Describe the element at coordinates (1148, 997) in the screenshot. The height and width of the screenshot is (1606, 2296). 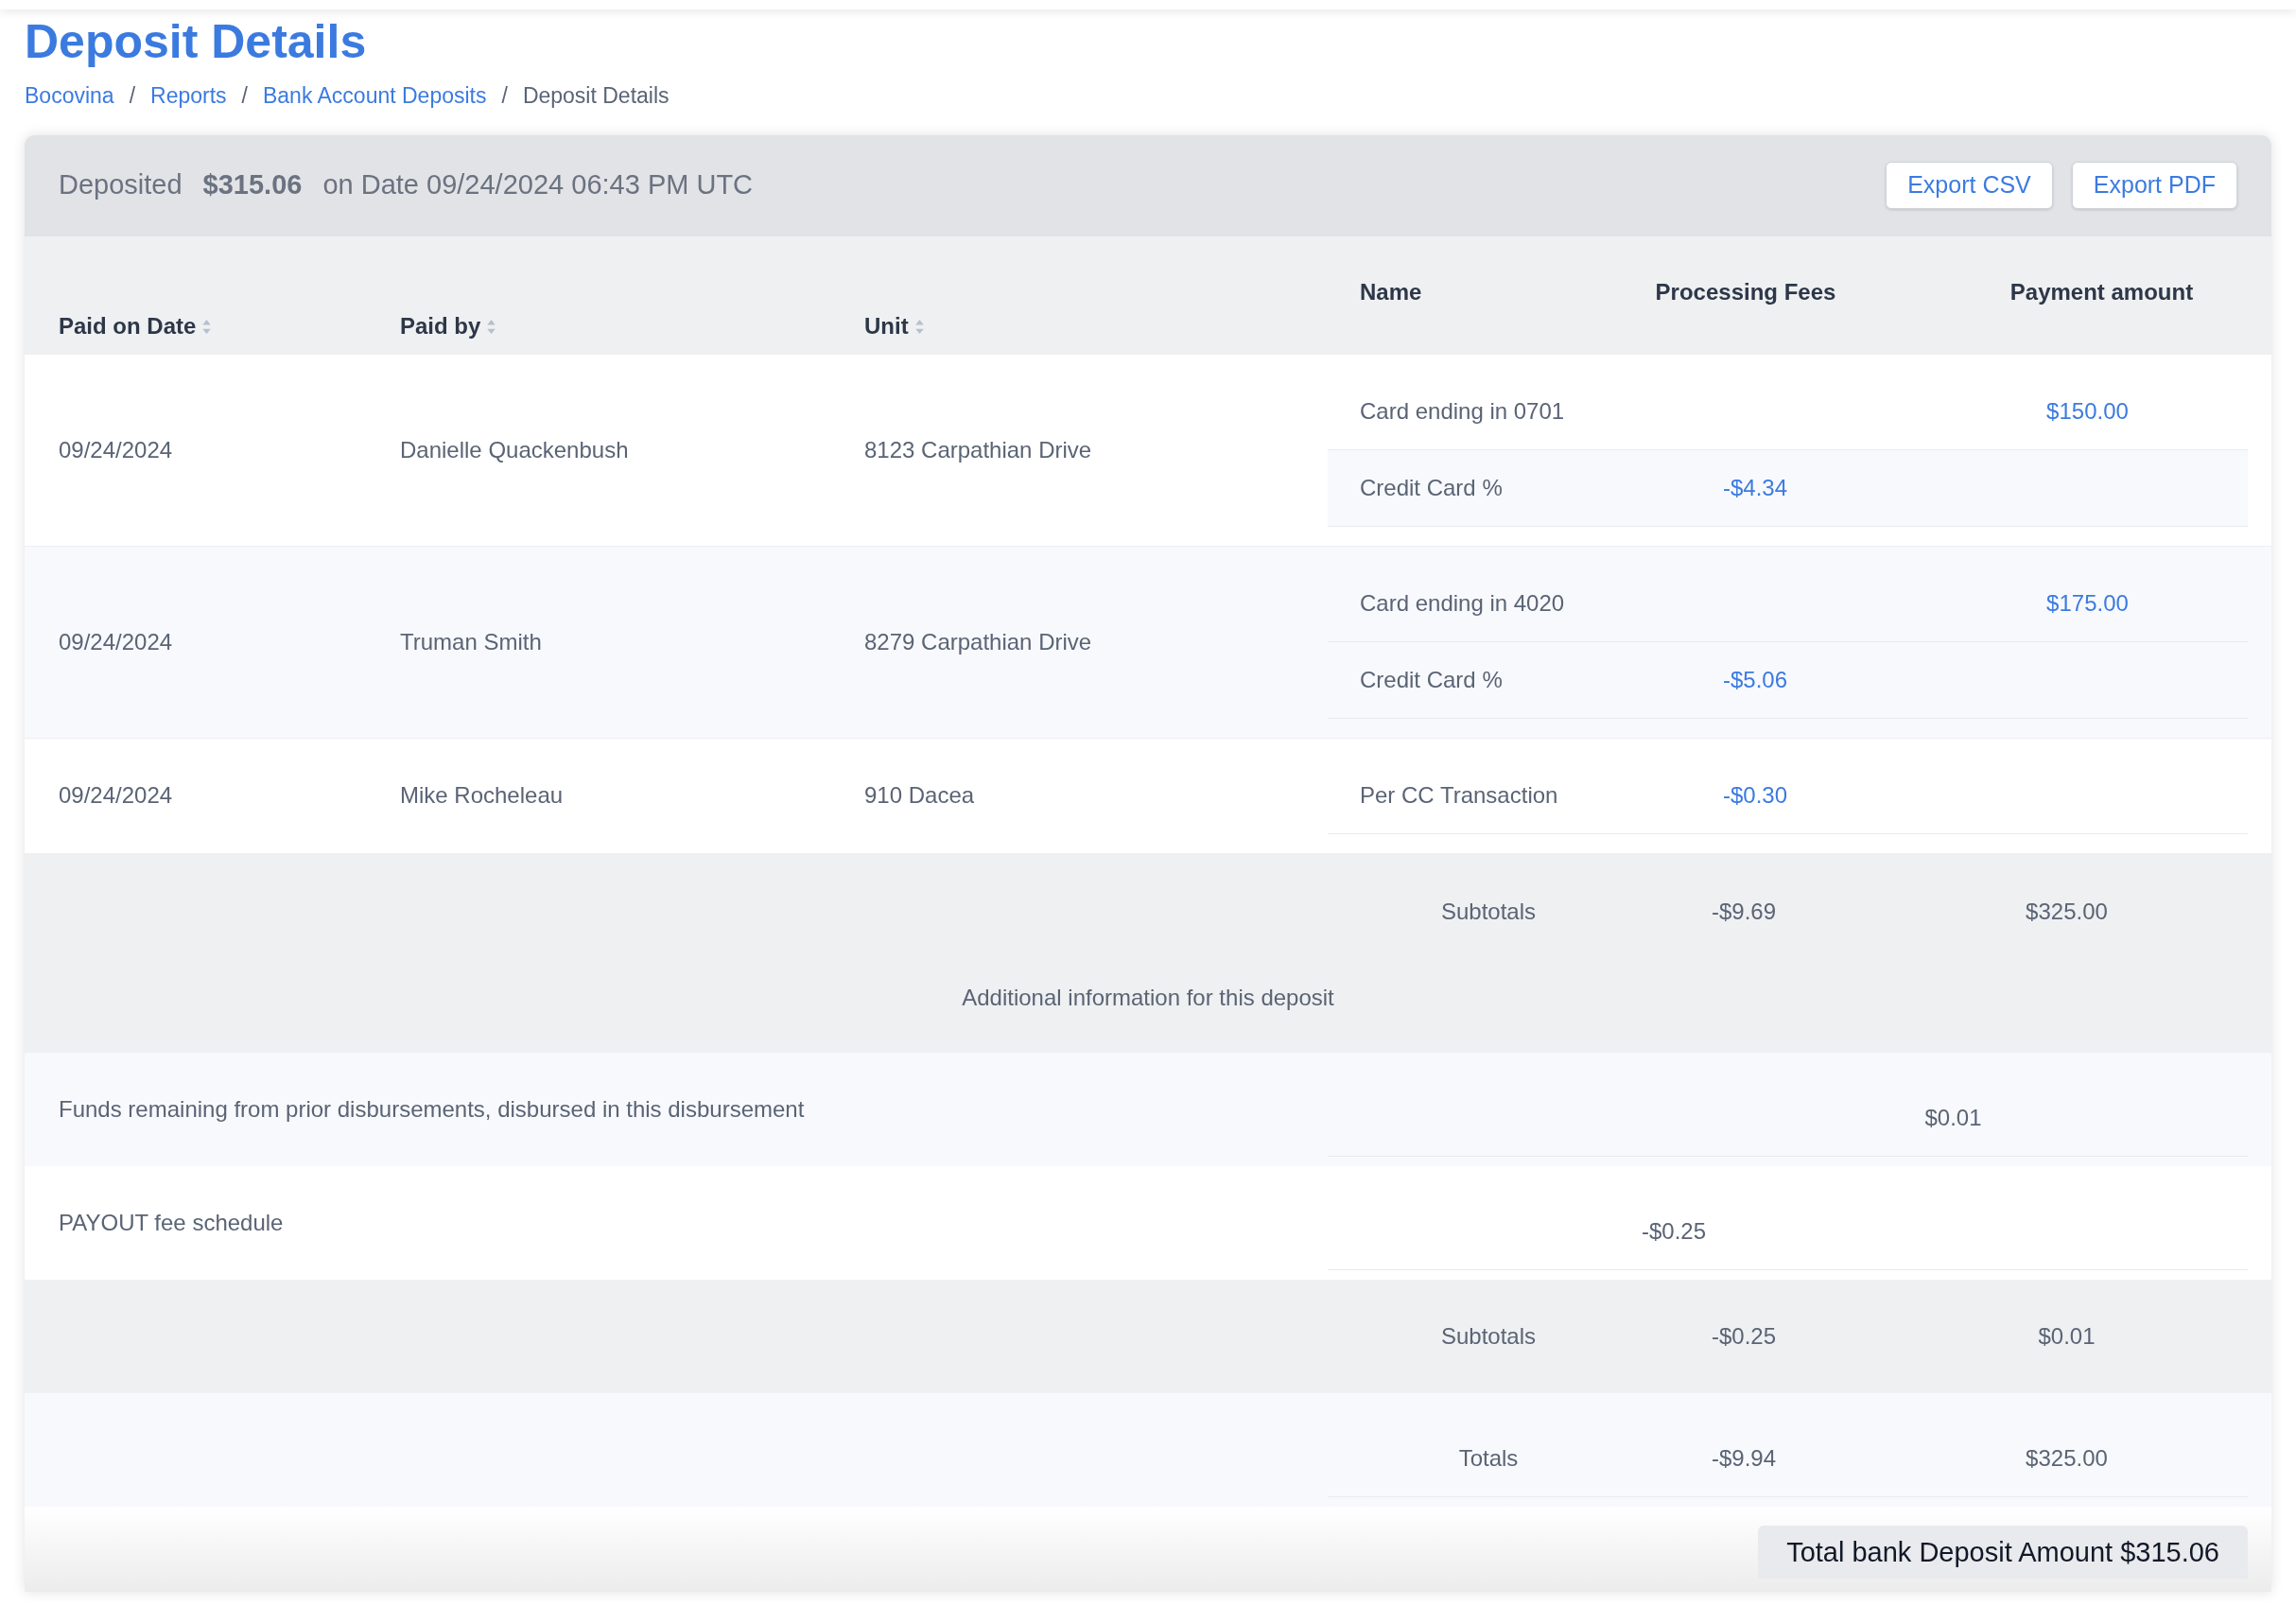
I see `section-heading: Additional information for this deposit` at that location.